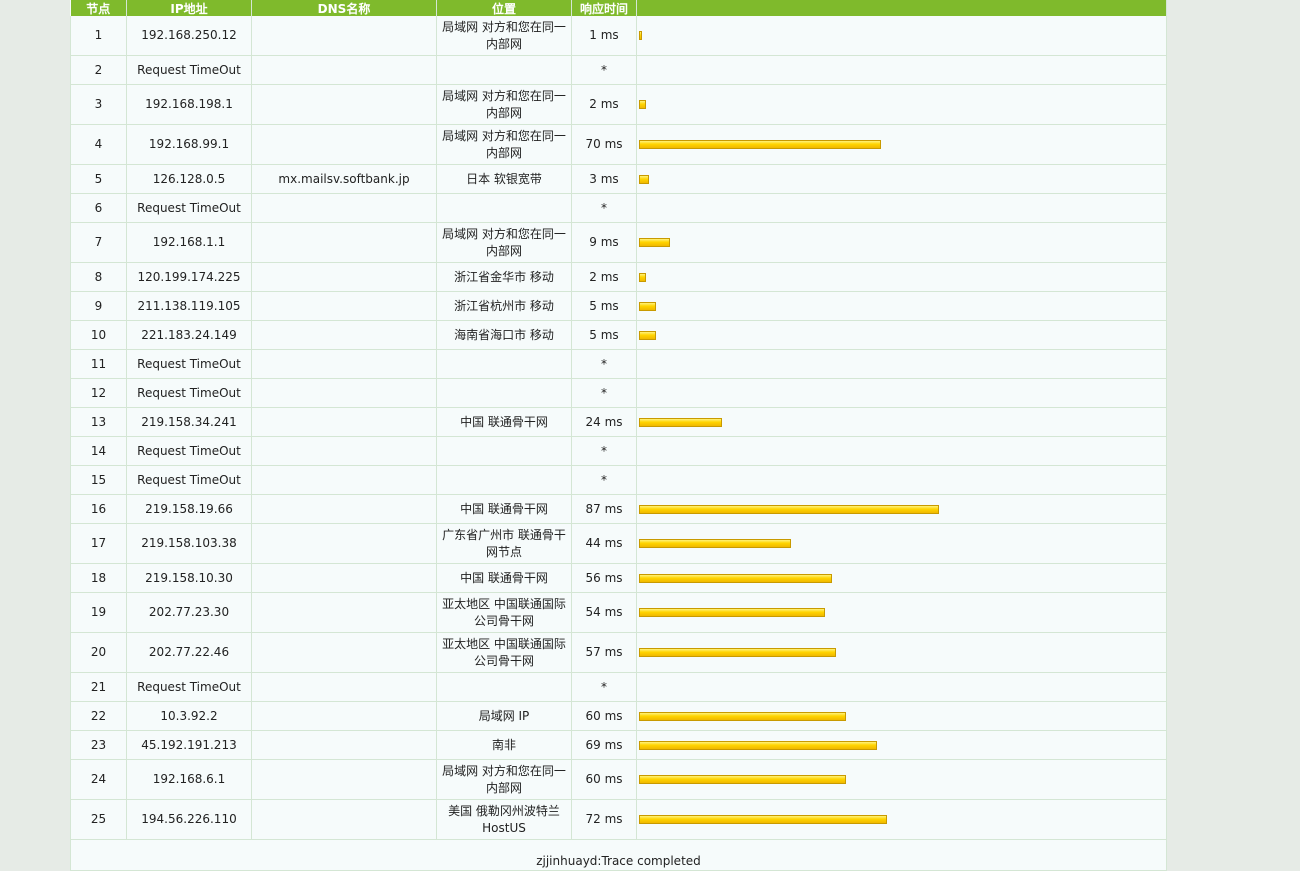 This screenshot has height=871, width=1300. I want to click on response-time: 24 ms, so click(604, 422).